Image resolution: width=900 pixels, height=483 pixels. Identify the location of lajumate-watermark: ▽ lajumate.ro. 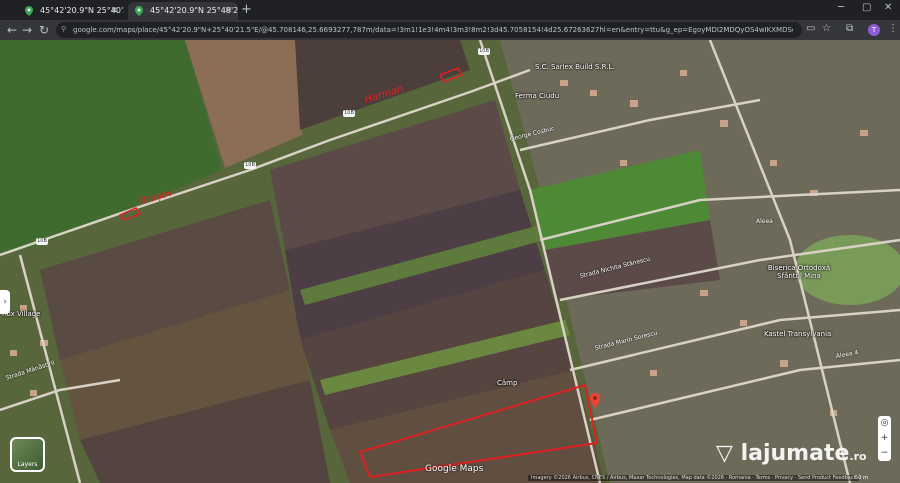
(791, 453).